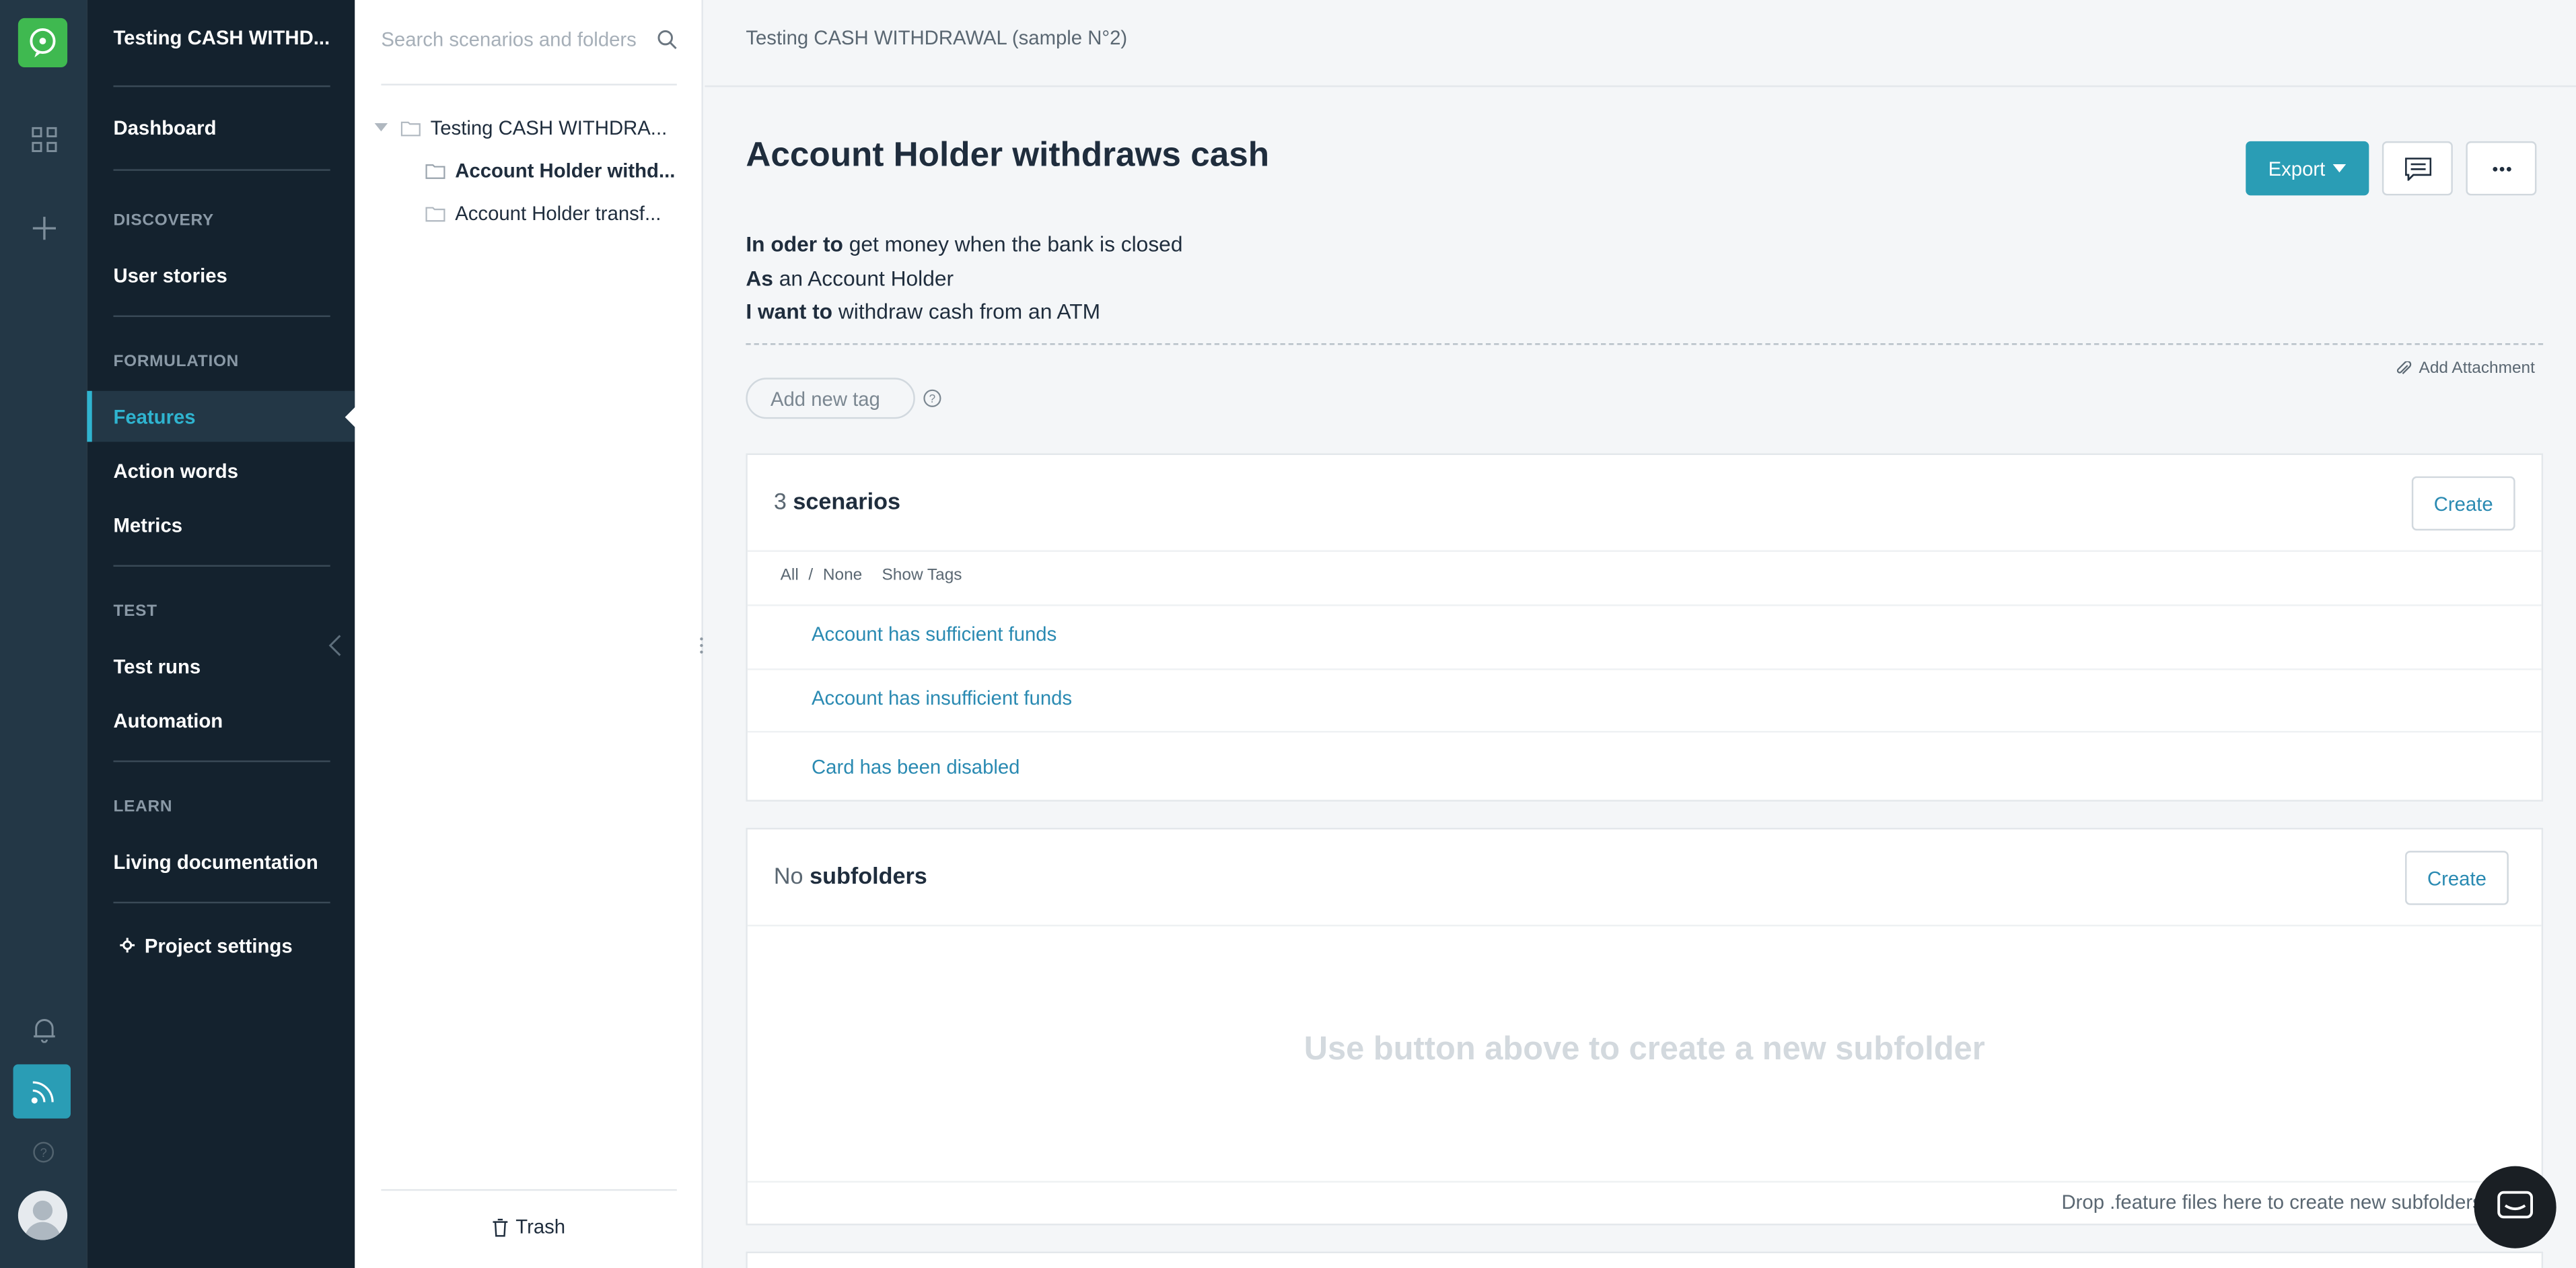 This screenshot has height=1268, width=2576. What do you see at coordinates (135, 611) in the screenshot?
I see `section-test: TEST` at bounding box center [135, 611].